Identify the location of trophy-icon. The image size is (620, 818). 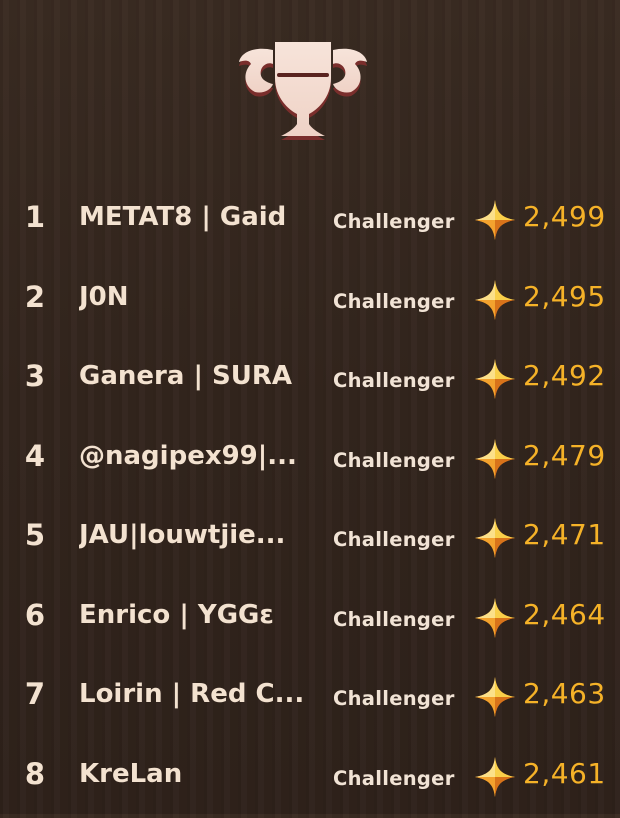
(303, 92).